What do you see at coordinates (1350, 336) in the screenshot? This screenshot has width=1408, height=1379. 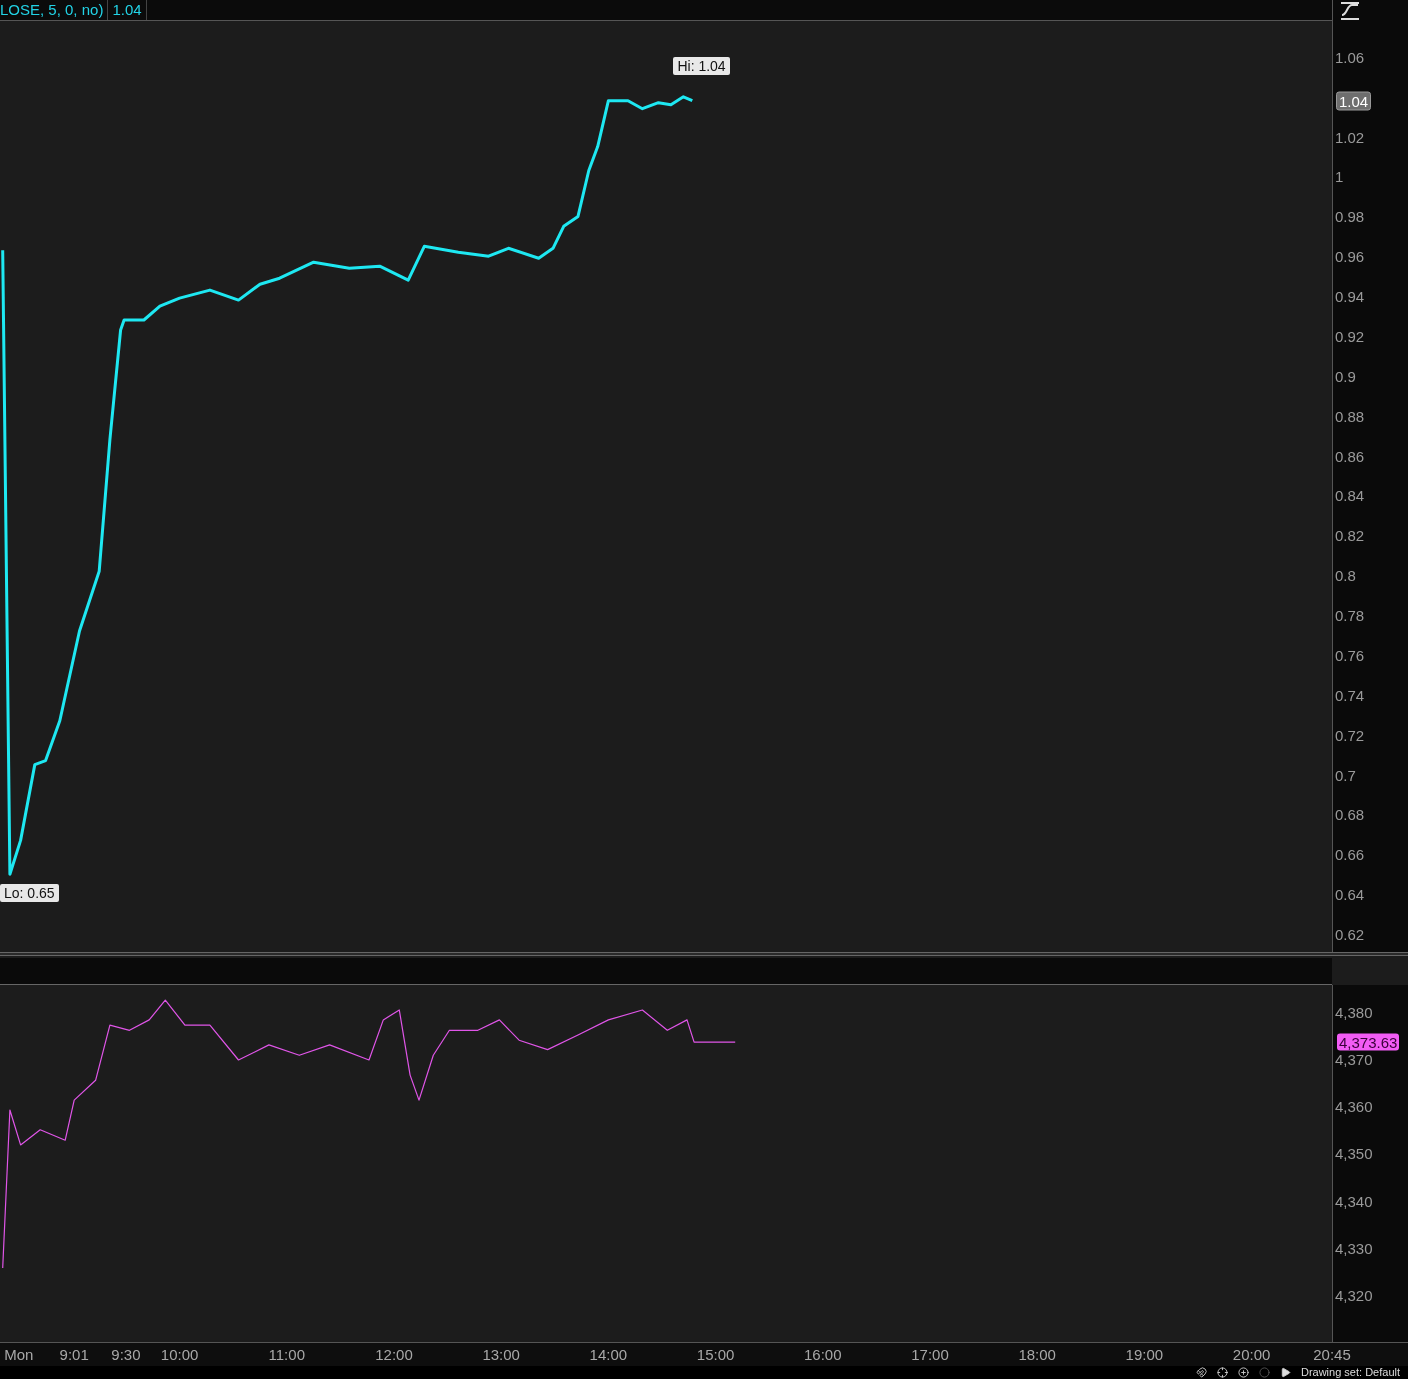 I see `axis-label: 0.92` at bounding box center [1350, 336].